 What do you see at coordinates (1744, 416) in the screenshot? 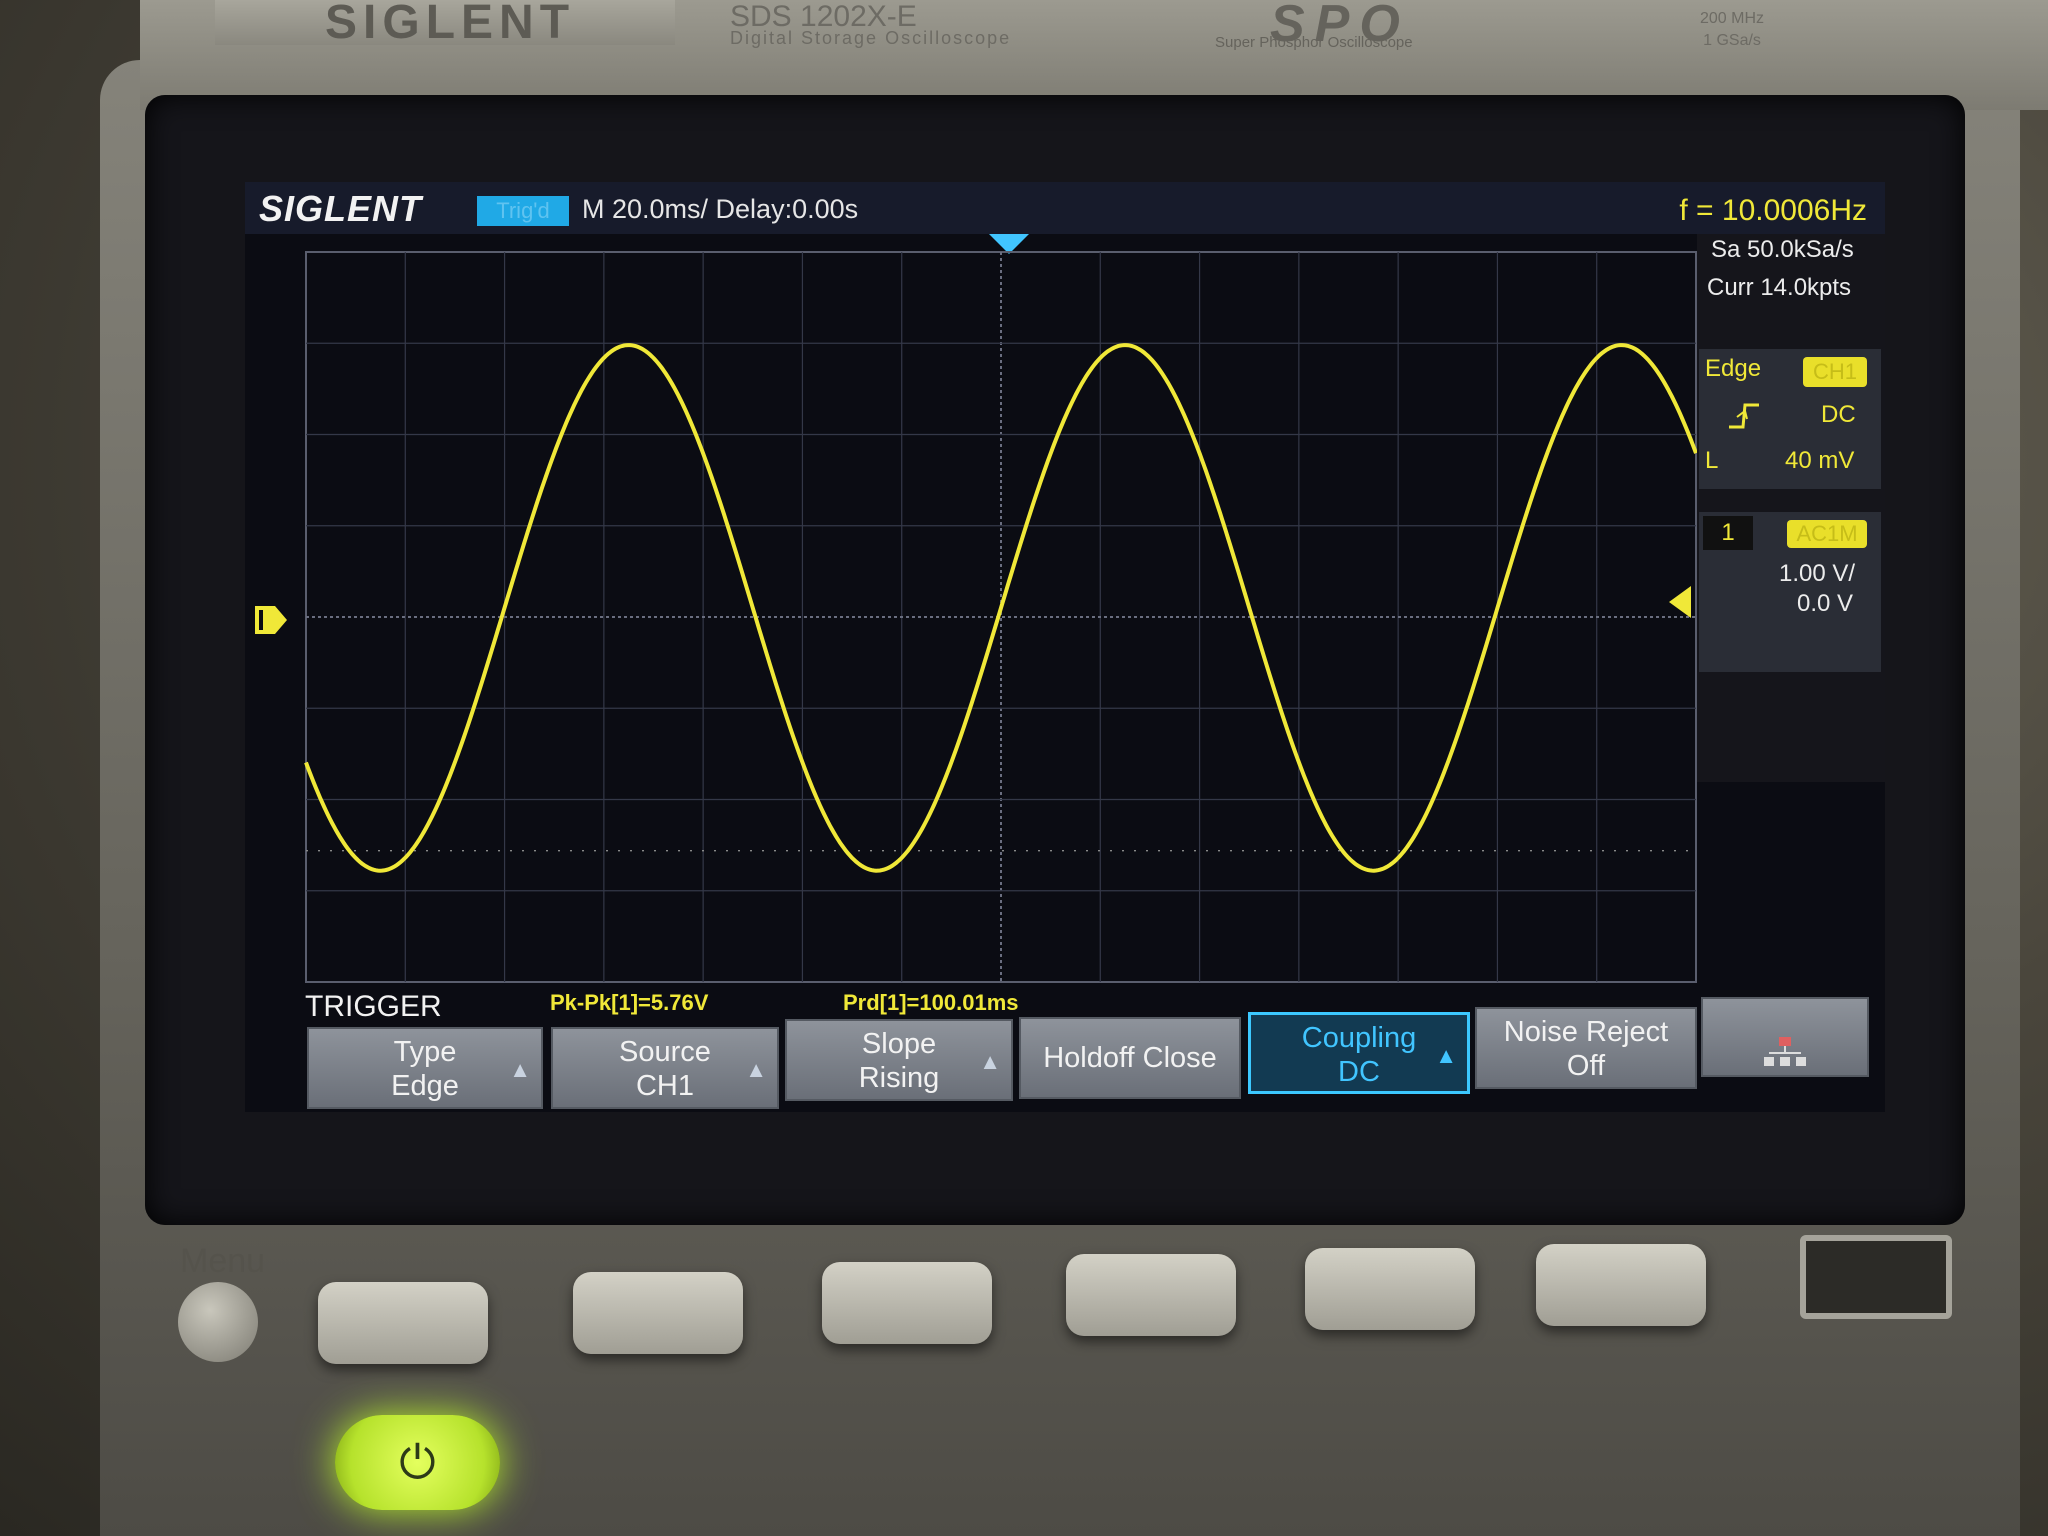
I see `rising-edge-icon` at bounding box center [1744, 416].